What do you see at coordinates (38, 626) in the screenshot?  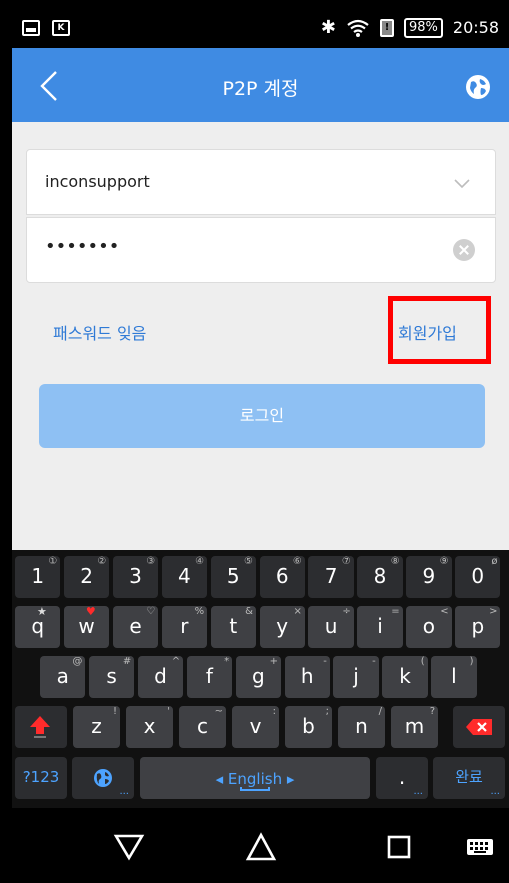 I see `key-q: q ★` at bounding box center [38, 626].